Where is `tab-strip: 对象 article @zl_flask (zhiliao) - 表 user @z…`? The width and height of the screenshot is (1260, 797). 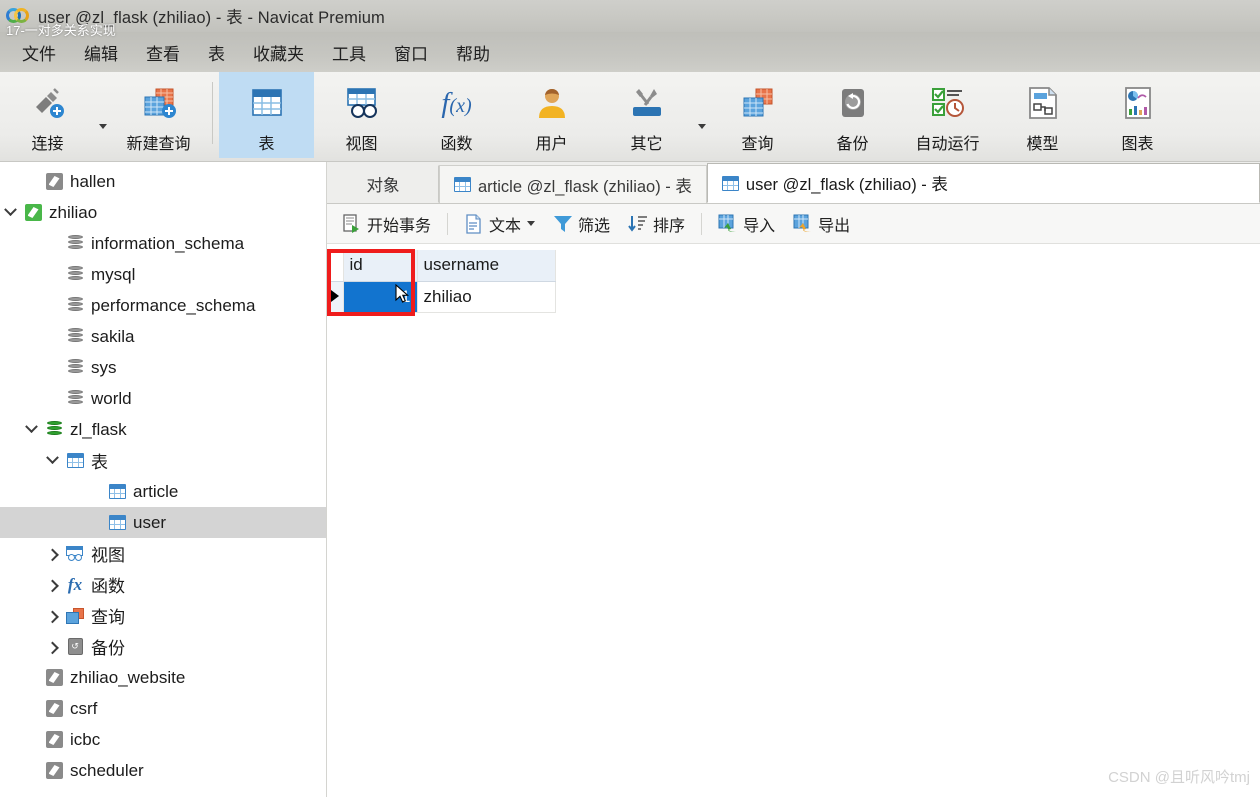
tab-strip: 对象 article @zl_flask (zhiliao) - 表 user @z… is located at coordinates (793, 183).